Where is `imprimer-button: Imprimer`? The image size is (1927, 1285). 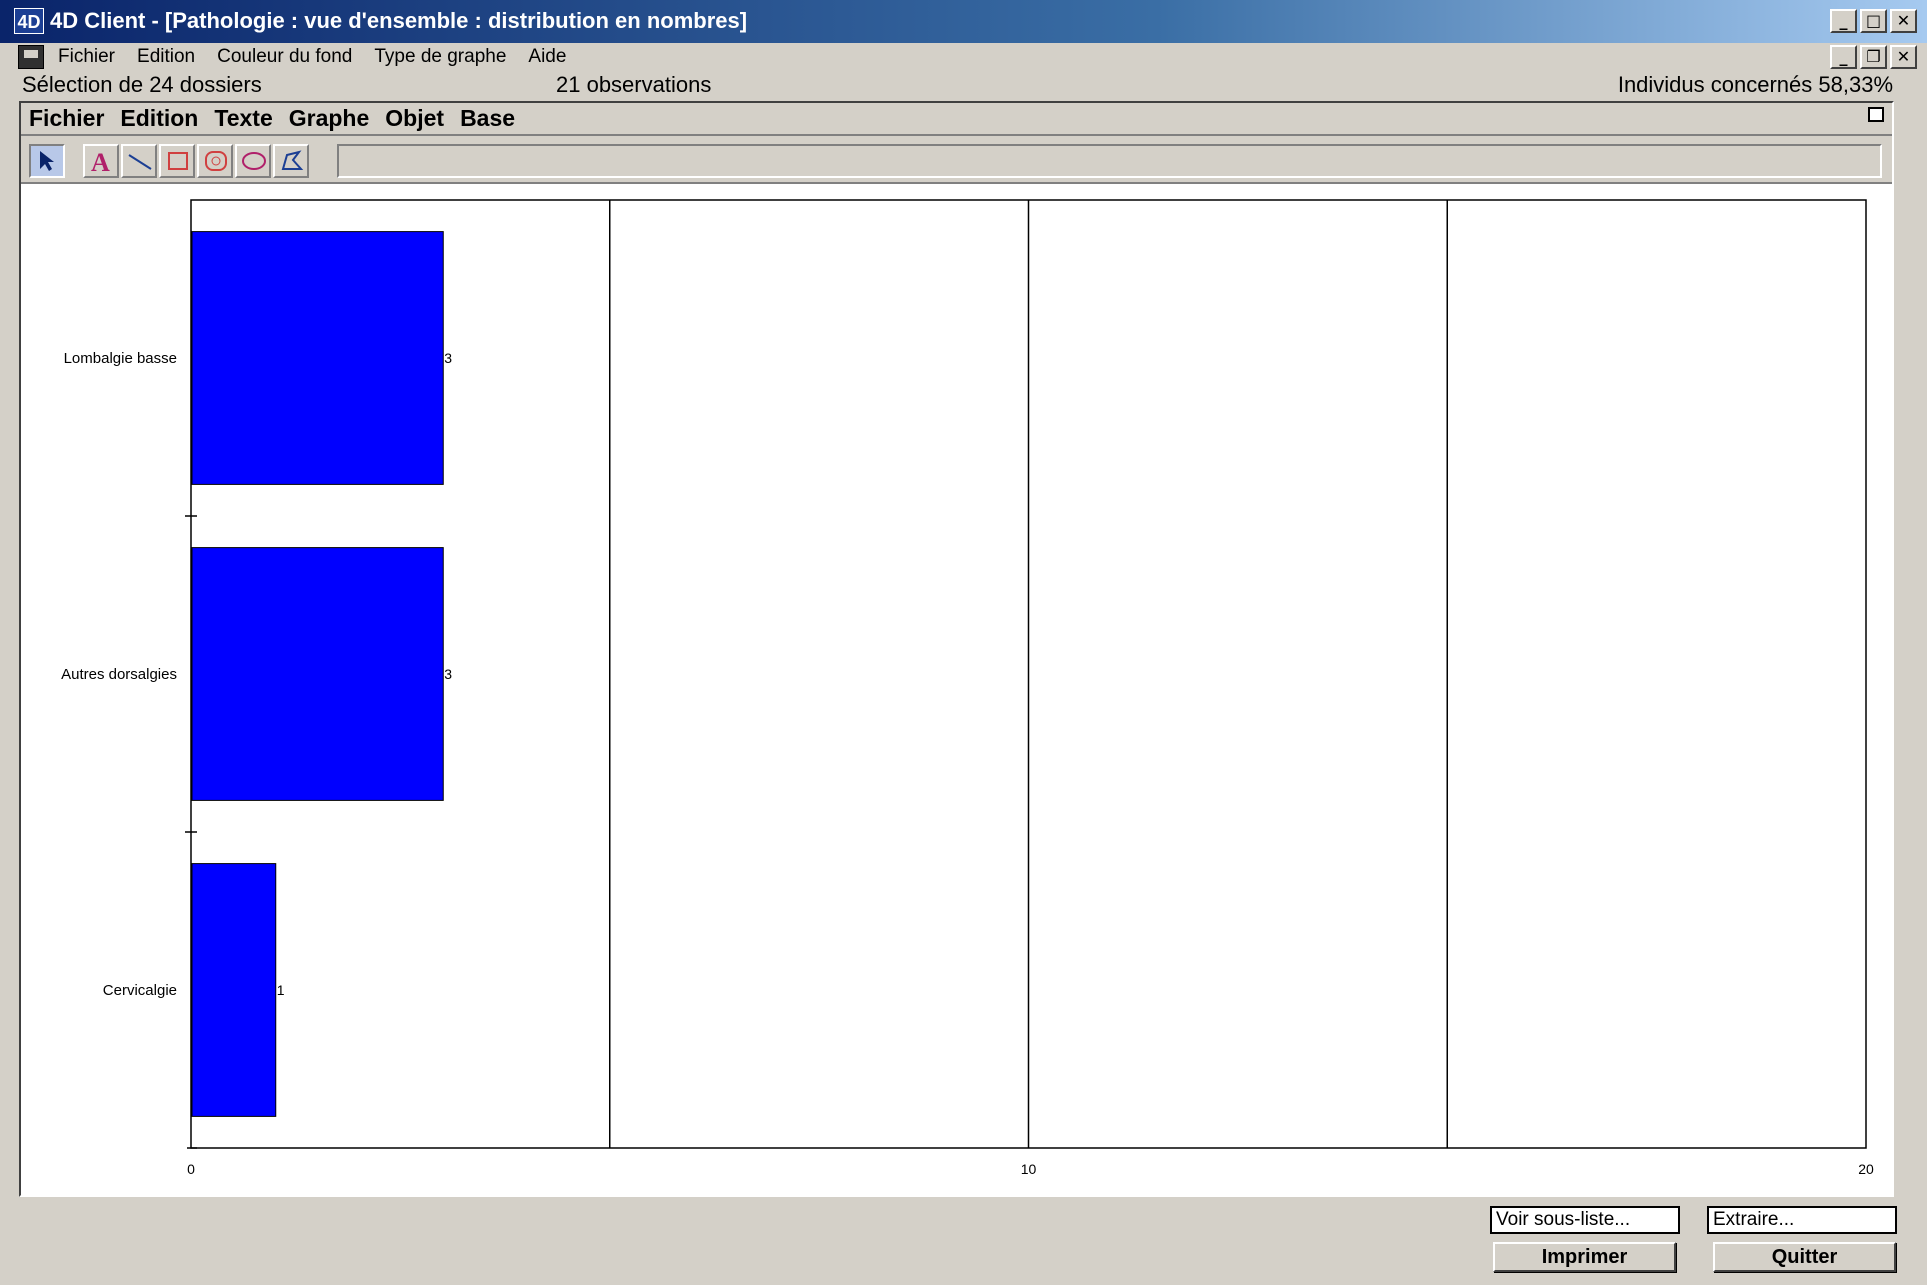 imprimer-button: Imprimer is located at coordinates (1584, 1257).